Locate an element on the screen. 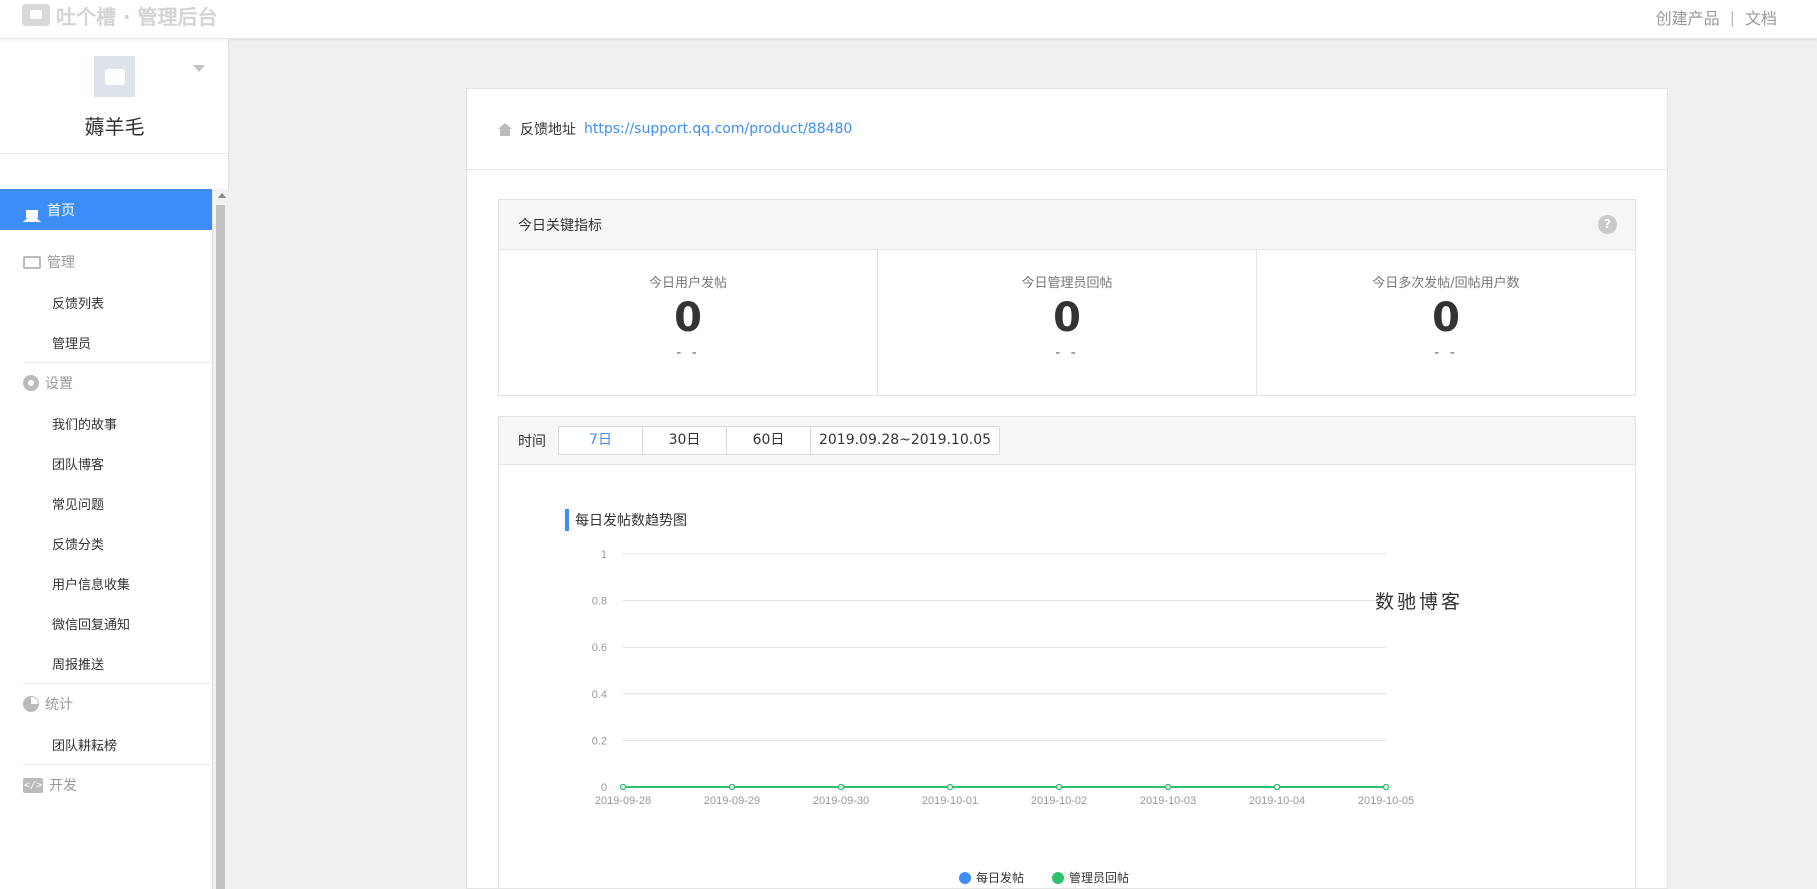 Image resolution: width=1817 pixels, height=889 pixels. kpi-admin-replies: 今日管理员回帖 0 - - is located at coordinates (1067, 323).